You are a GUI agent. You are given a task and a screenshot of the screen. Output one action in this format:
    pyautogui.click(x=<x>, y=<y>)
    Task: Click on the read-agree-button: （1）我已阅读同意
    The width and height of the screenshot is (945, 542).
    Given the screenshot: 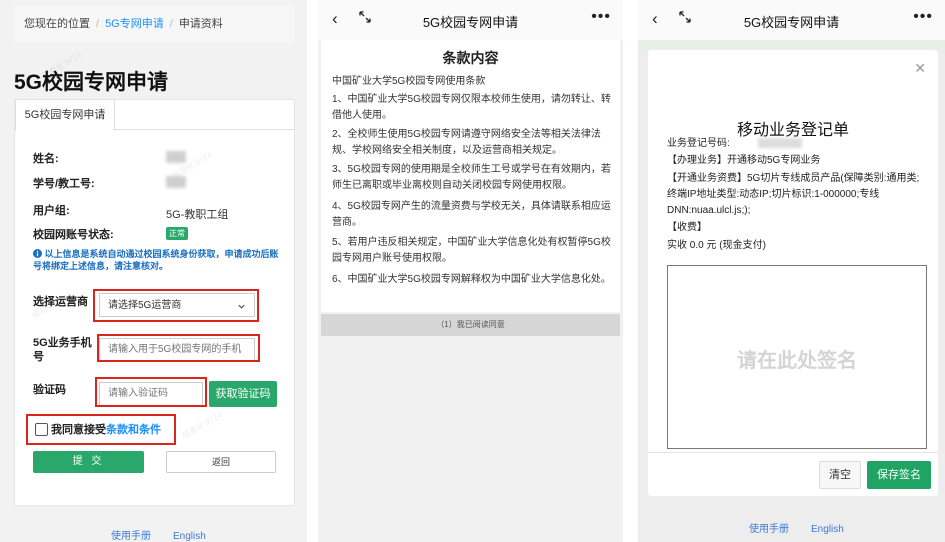 What is the action you would take?
    pyautogui.click(x=470, y=325)
    